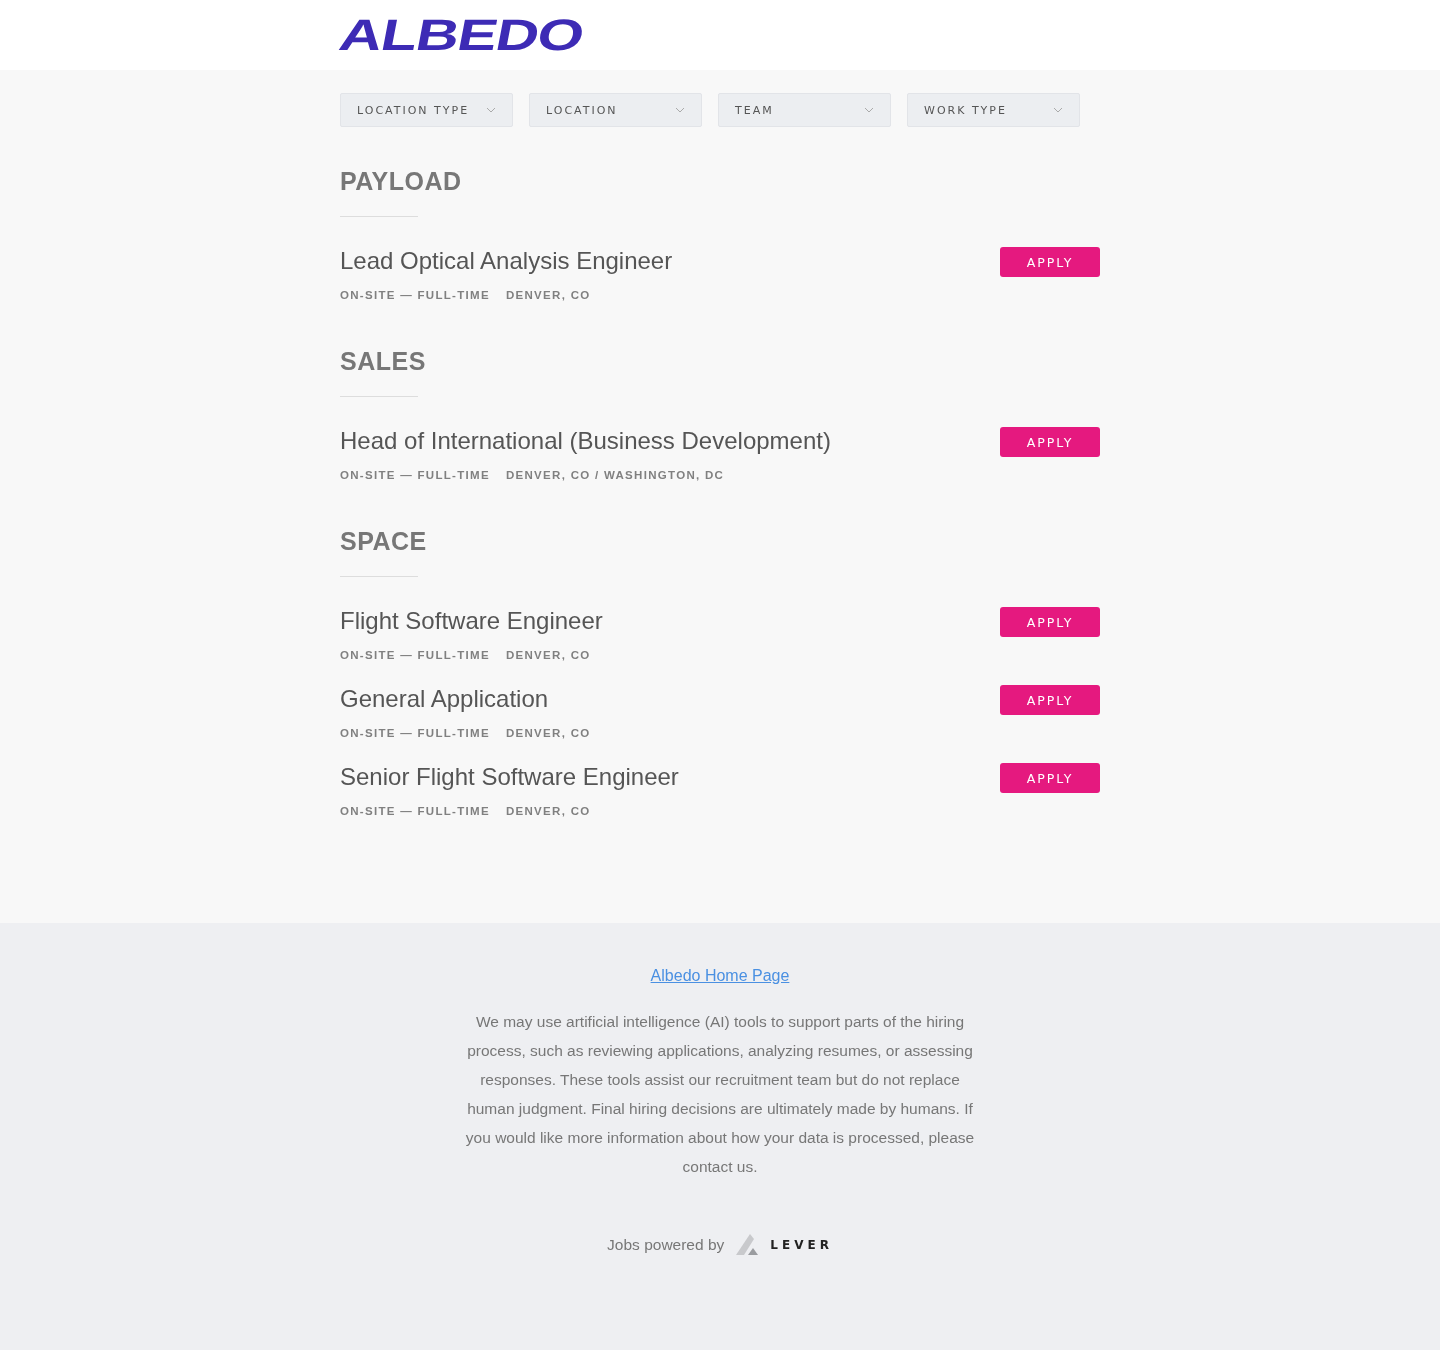 The width and height of the screenshot is (1440, 1350). I want to click on lever-wordmark: LEVER, so click(801, 1245).